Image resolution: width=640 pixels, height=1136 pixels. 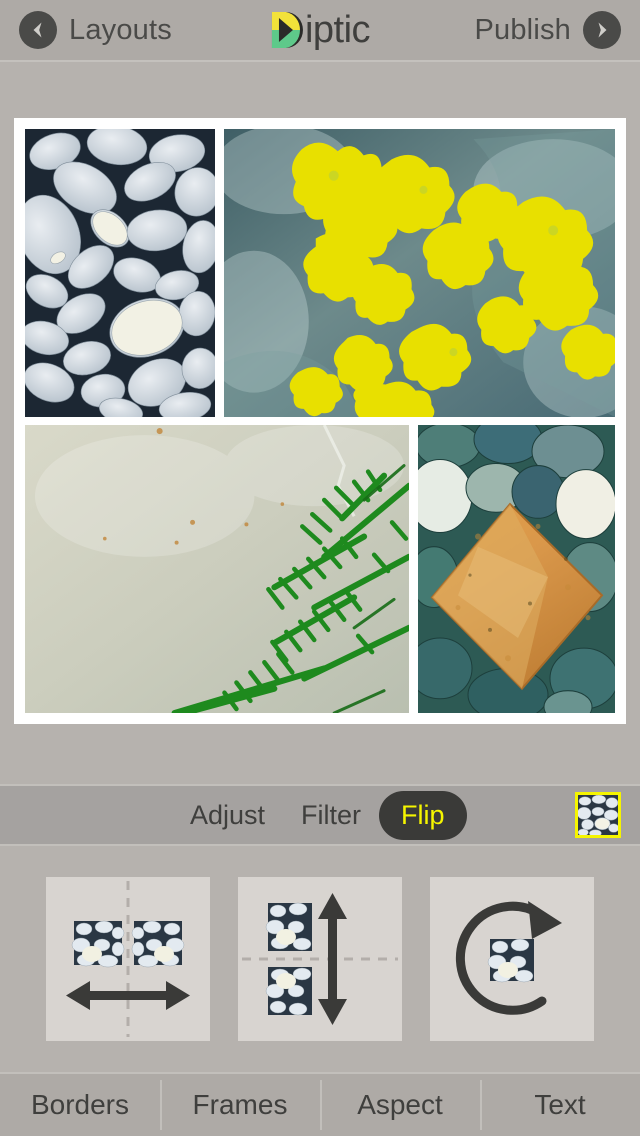 What do you see at coordinates (602, 30) in the screenshot?
I see `chevron-right-circle-icon` at bounding box center [602, 30].